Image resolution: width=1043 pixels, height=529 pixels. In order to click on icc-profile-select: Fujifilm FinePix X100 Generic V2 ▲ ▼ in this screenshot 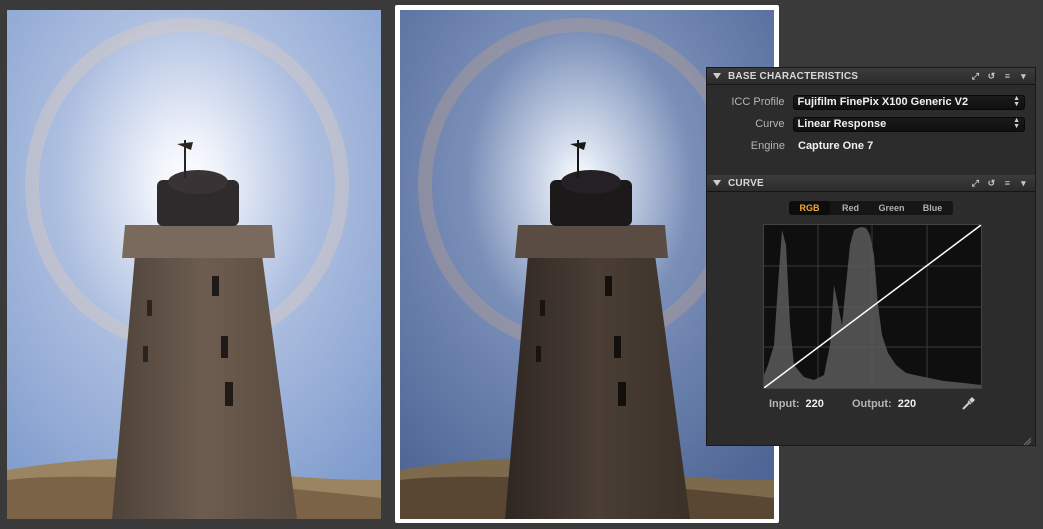, I will do `click(908, 102)`.